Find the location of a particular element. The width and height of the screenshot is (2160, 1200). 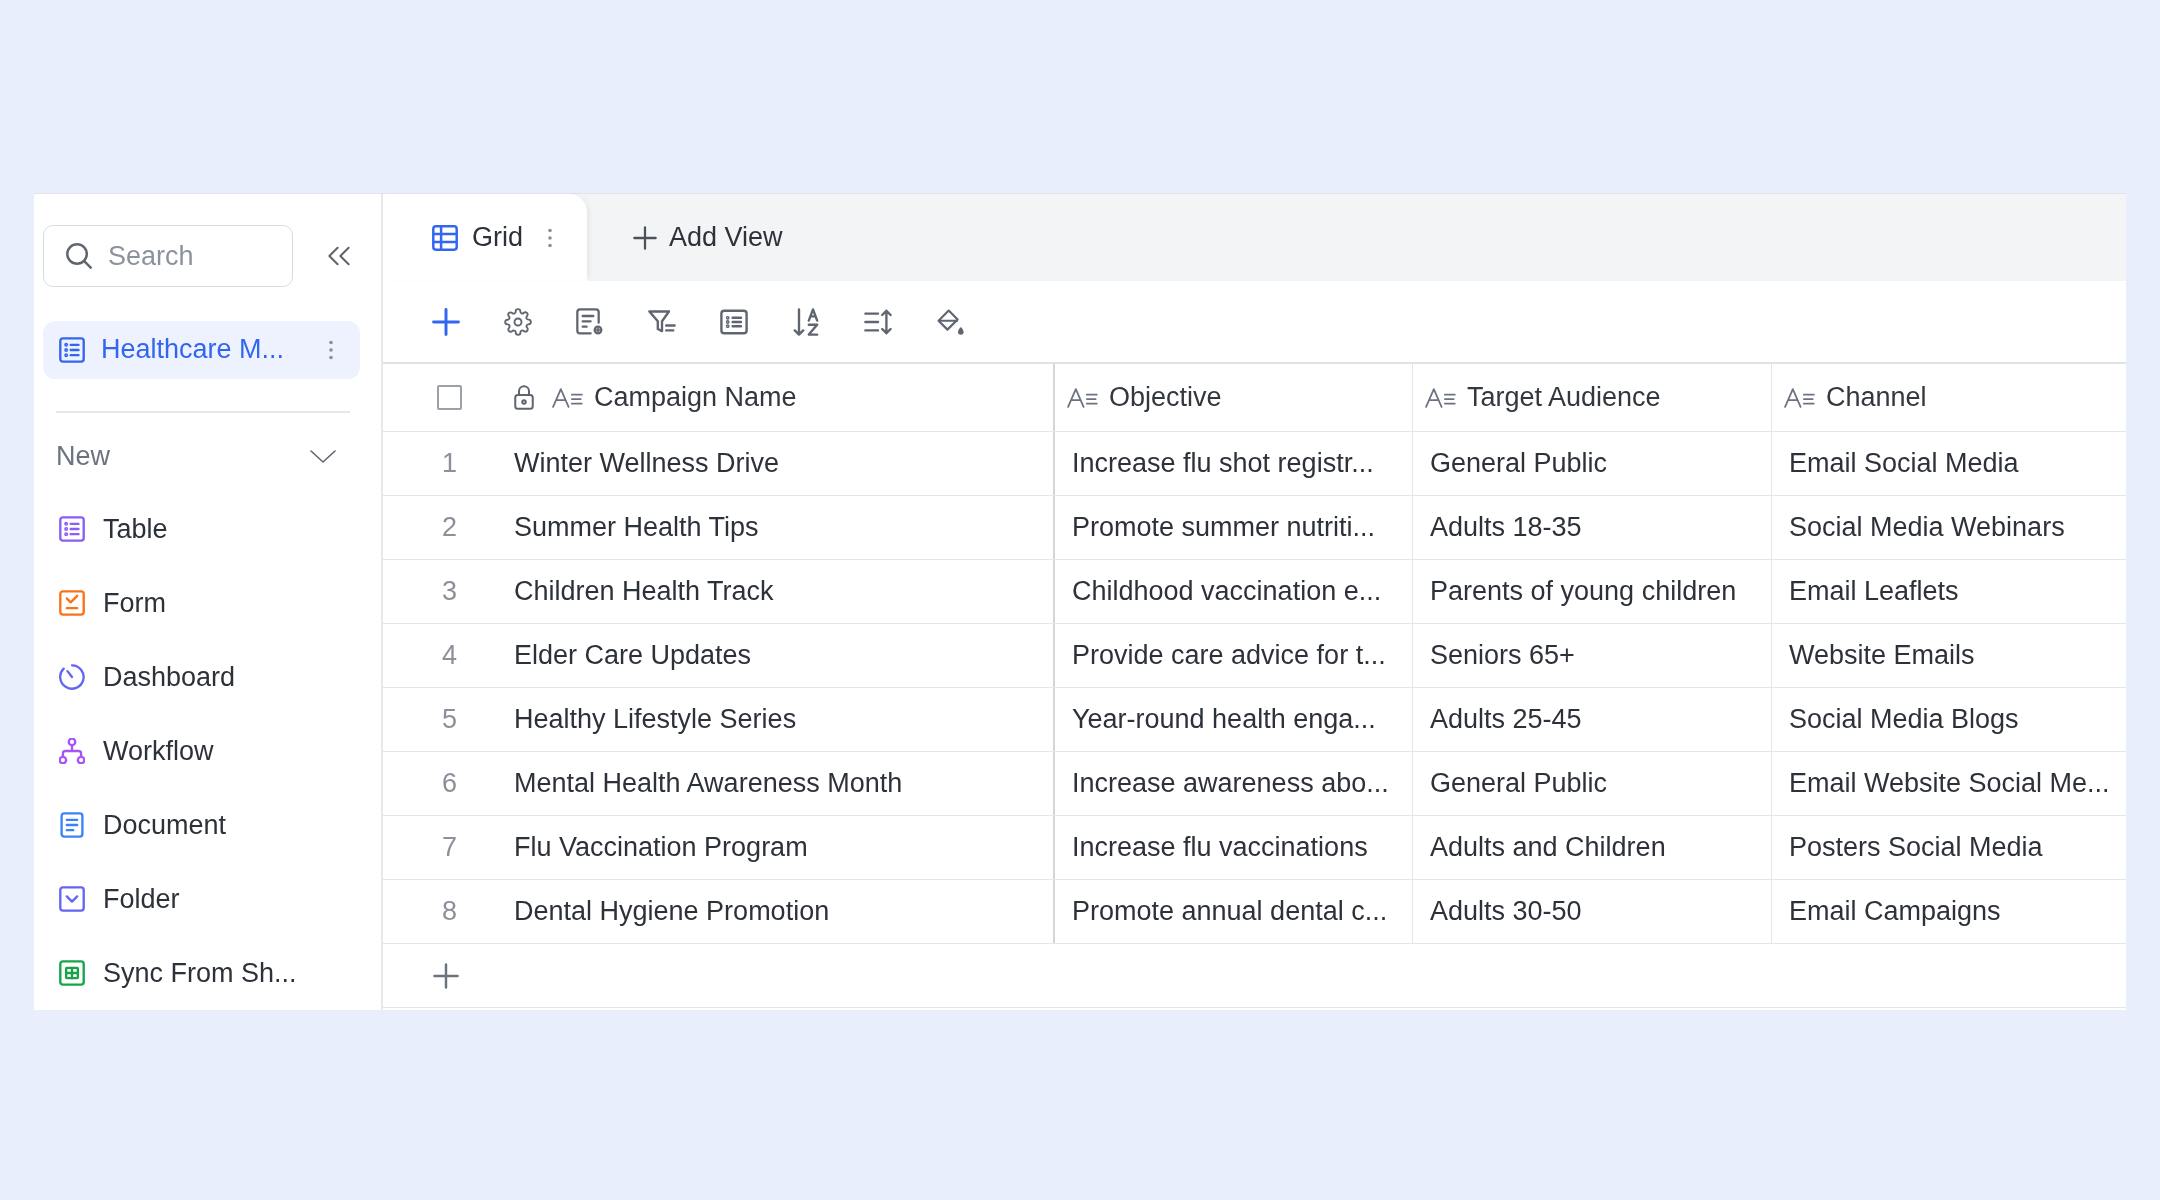

add-row-icon is located at coordinates (446, 975).